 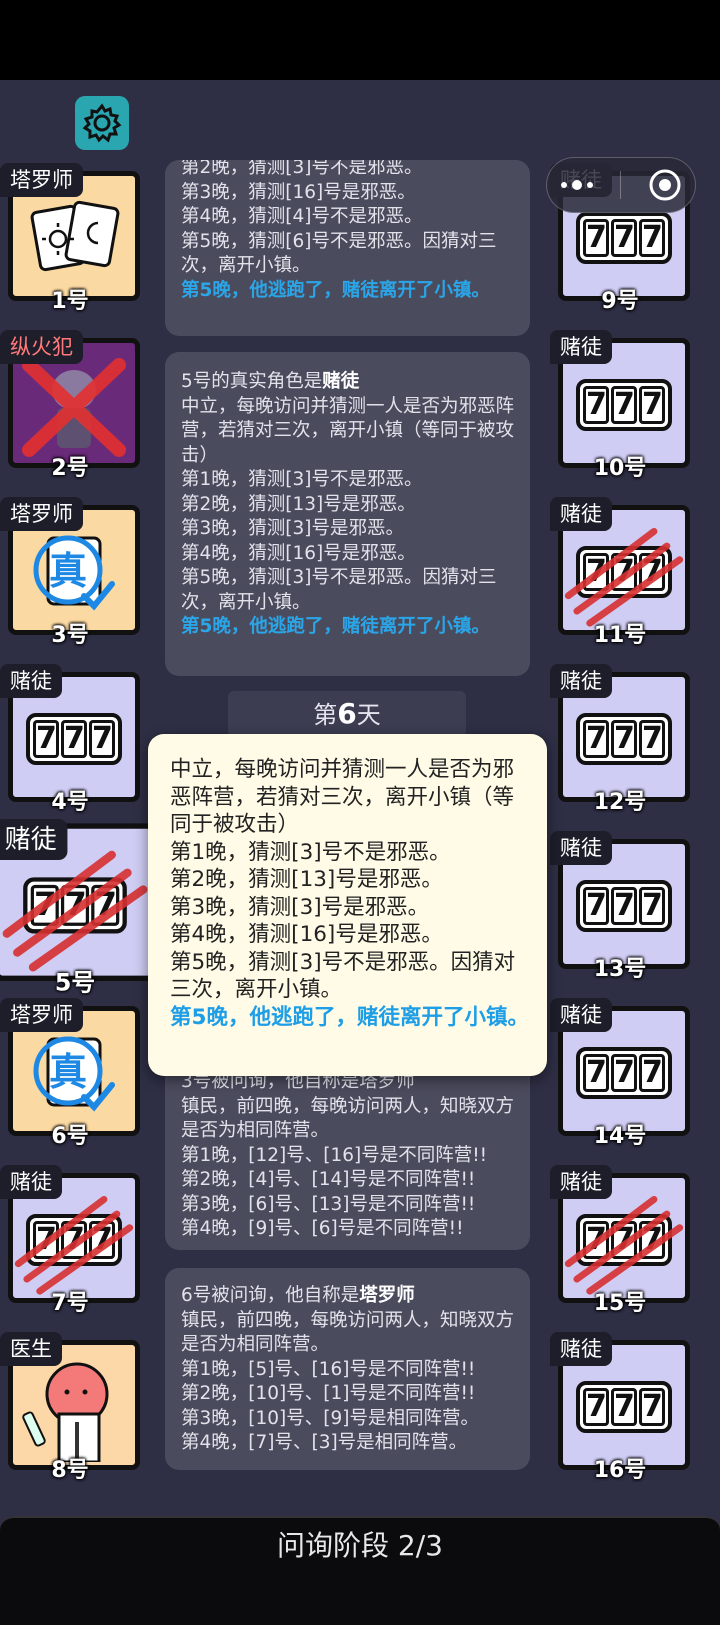 I want to click on player-number: 14号, so click(x=620, y=1136).